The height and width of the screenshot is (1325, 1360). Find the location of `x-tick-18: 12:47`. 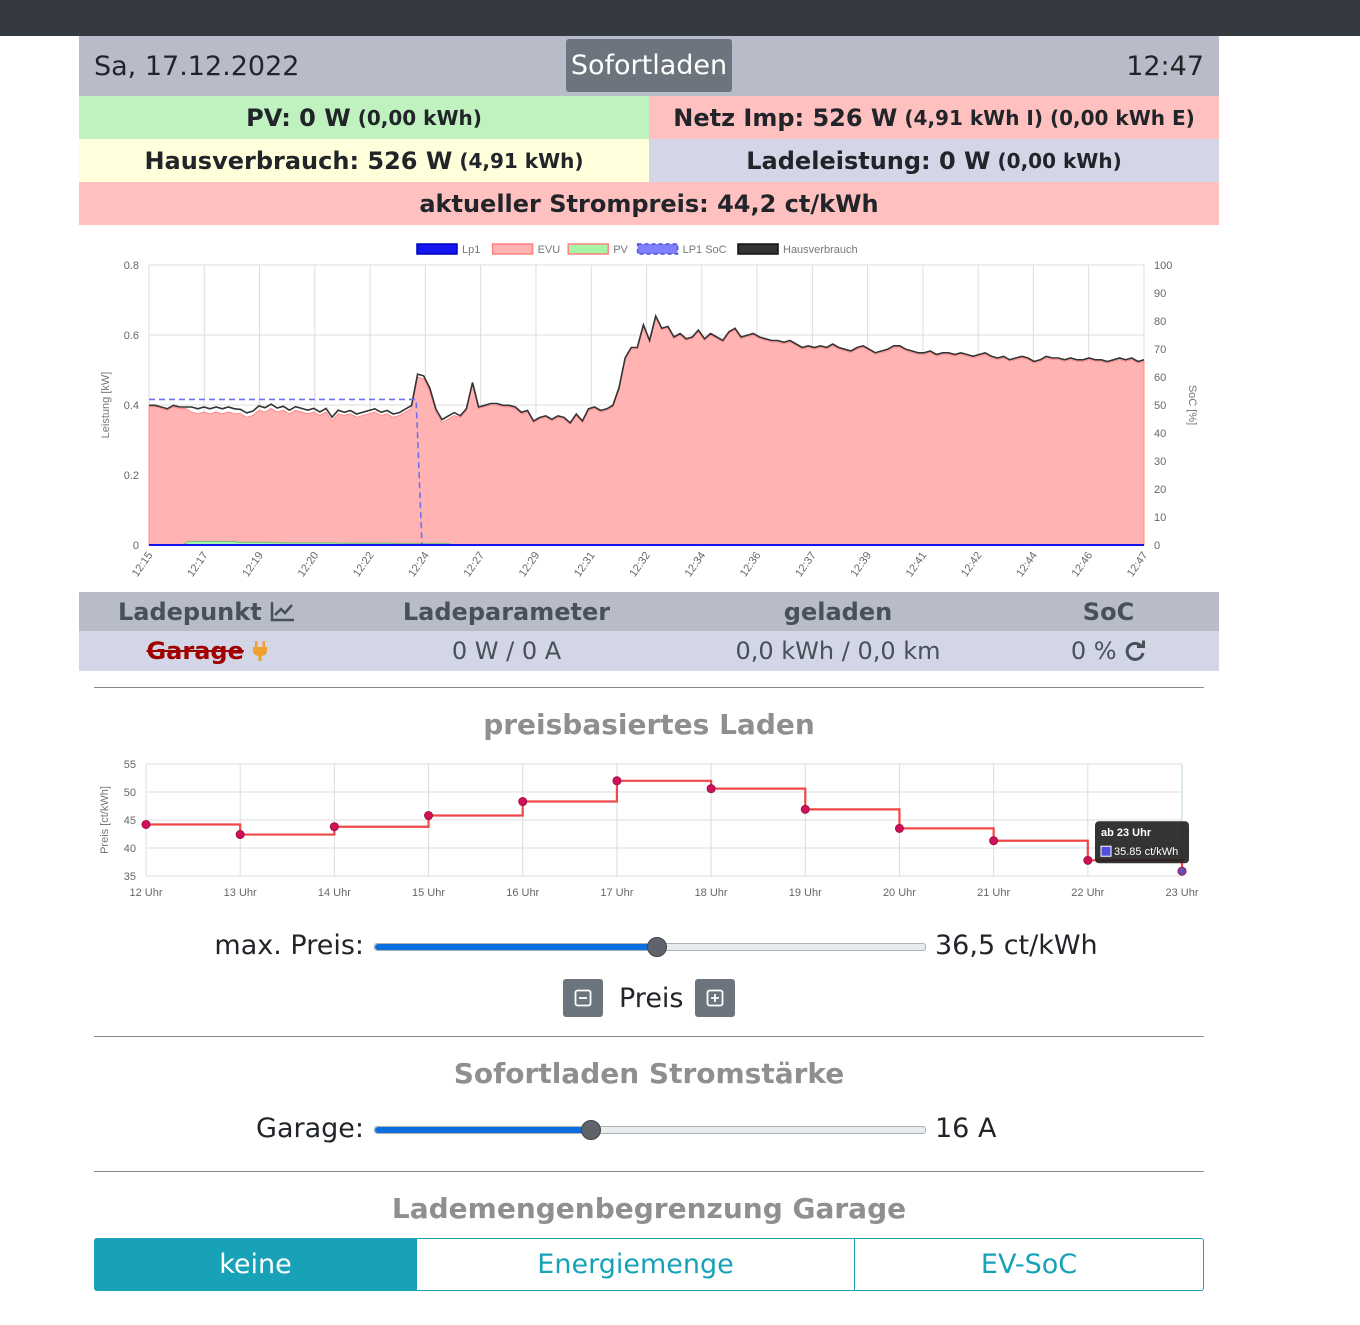

x-tick-18: 12:47 is located at coordinates (1138, 564).